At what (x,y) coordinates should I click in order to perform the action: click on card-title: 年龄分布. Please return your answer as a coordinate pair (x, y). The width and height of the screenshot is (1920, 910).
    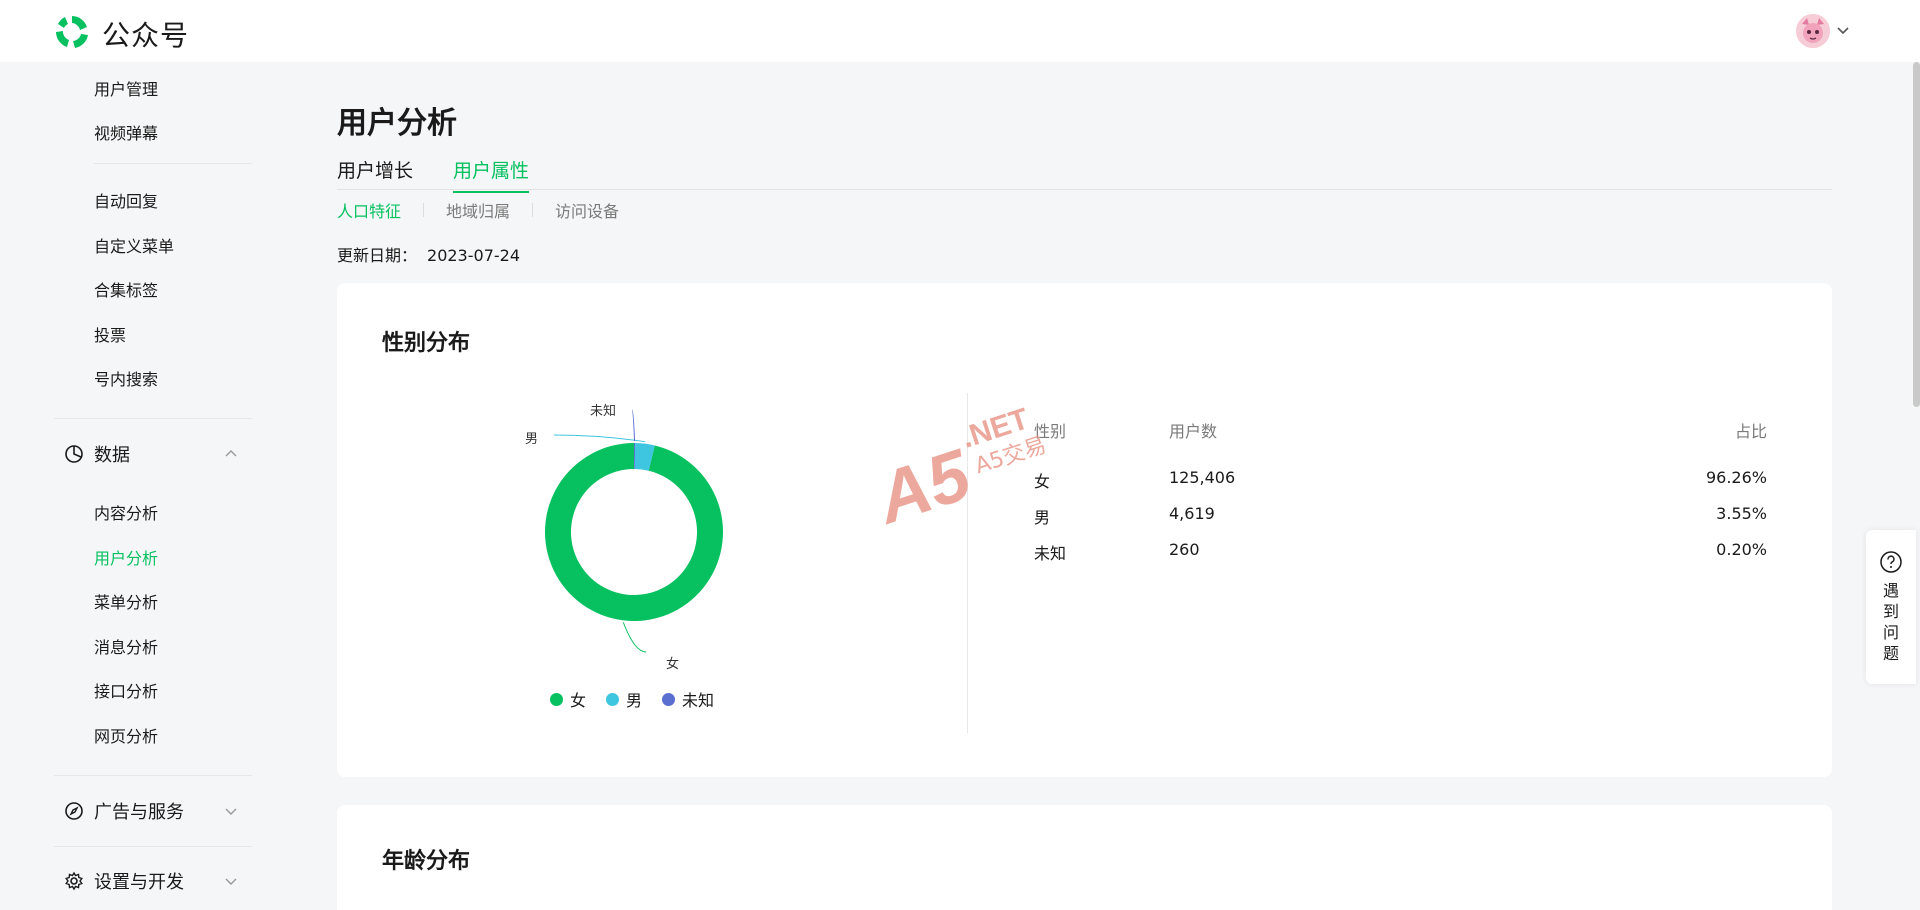
    Looking at the image, I should click on (426, 861).